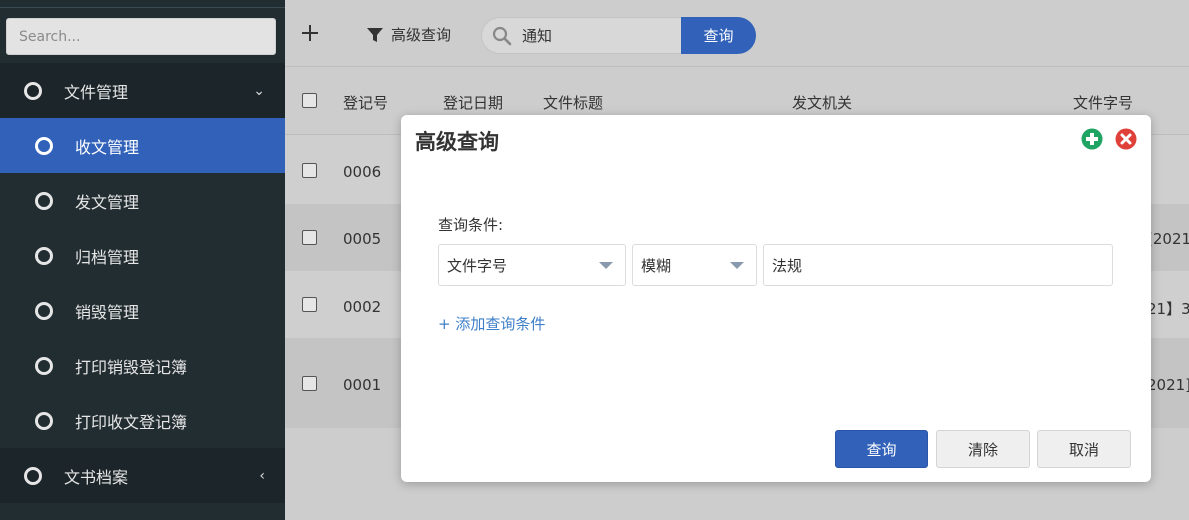  I want to click on sidebar-item-destroy: 销毁管理, so click(142, 310).